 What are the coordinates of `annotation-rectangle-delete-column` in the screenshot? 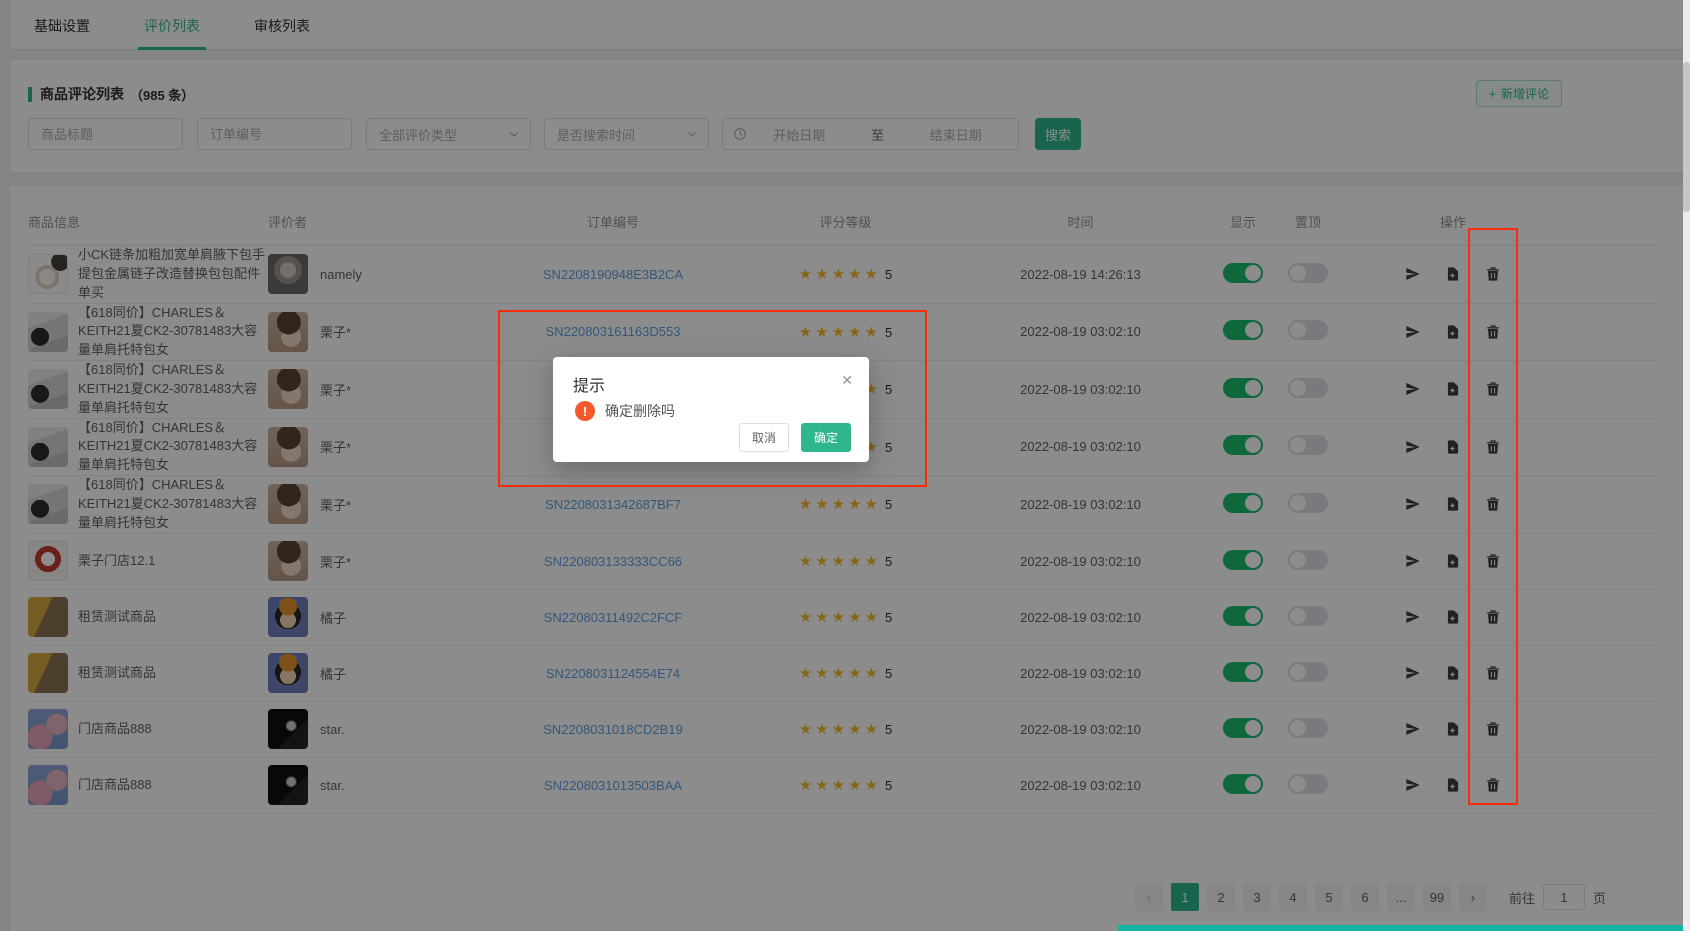 It's located at (1493, 516).